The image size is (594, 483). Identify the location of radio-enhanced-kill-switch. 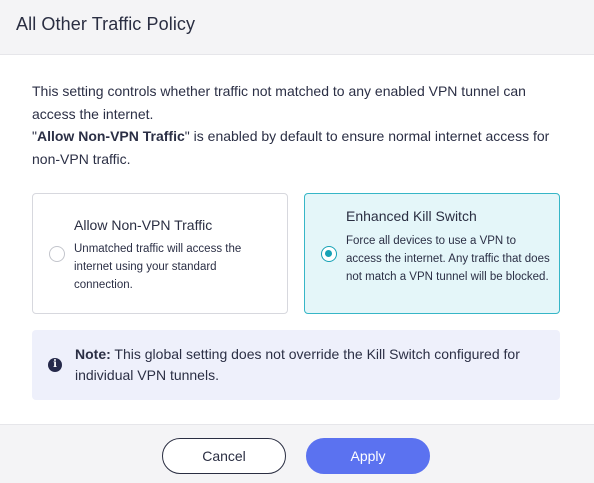
(329, 254).